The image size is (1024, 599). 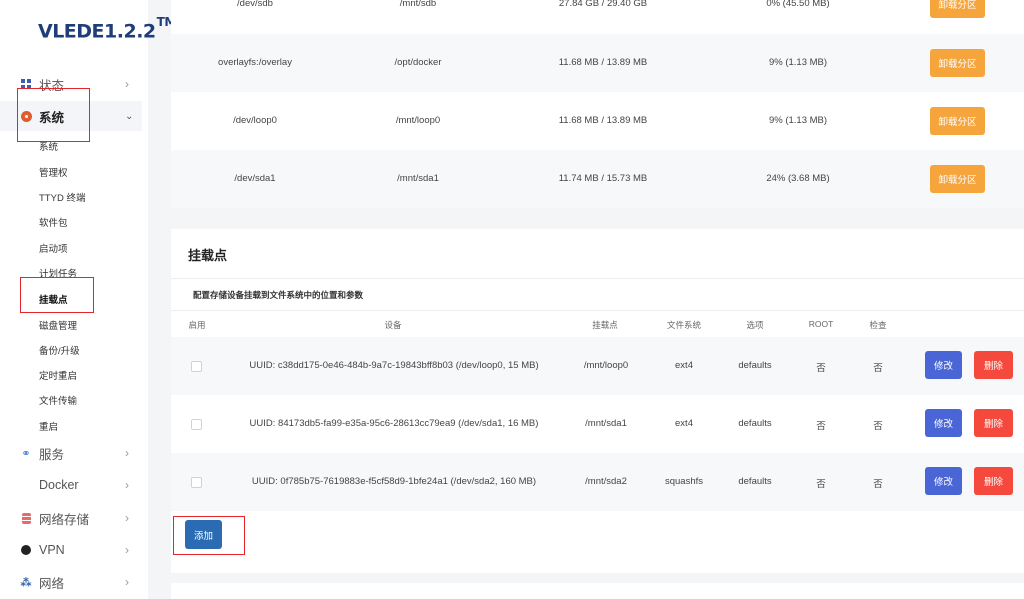 What do you see at coordinates (107, 28) in the screenshot?
I see `brand-logo: VLEDE1.2.2TM` at bounding box center [107, 28].